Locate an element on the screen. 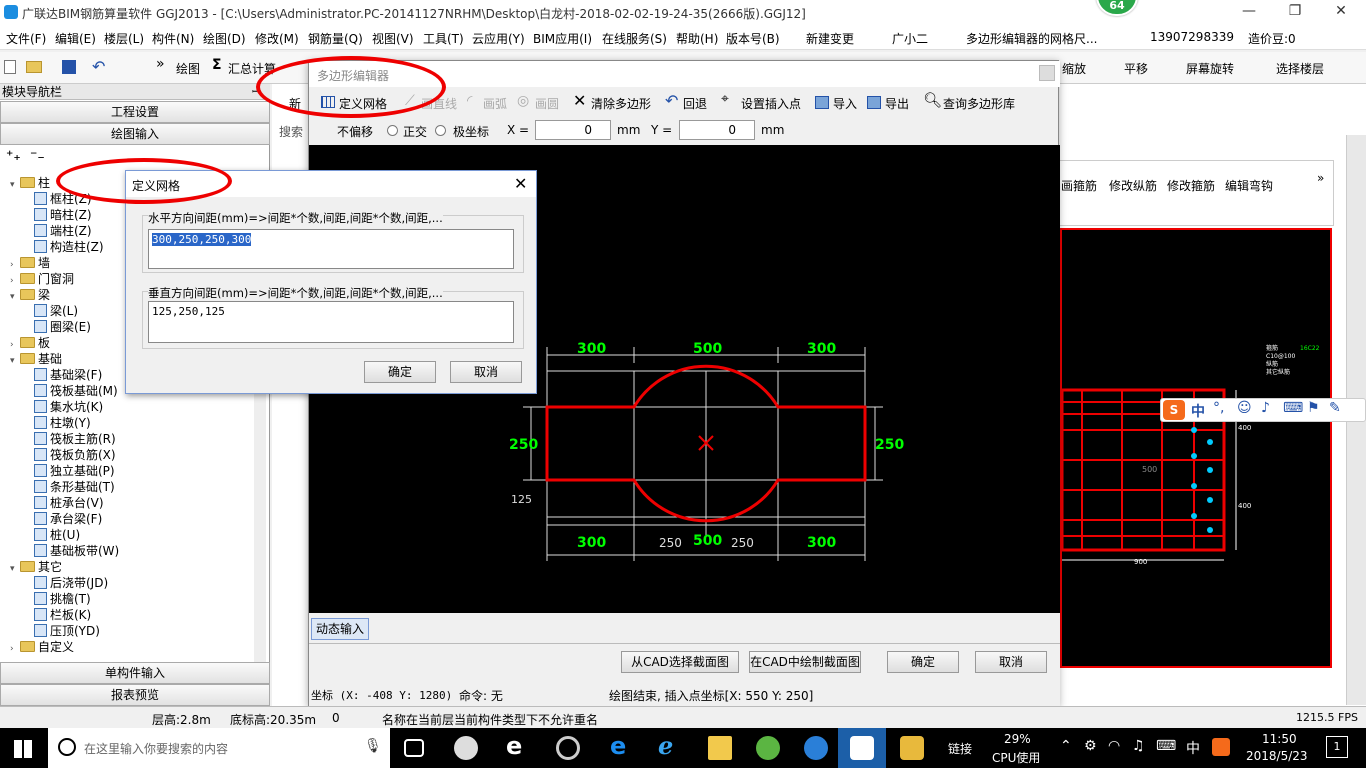 The image size is (1366, 768). expand-all-icon: ⁺₊ is located at coordinates (13, 156).